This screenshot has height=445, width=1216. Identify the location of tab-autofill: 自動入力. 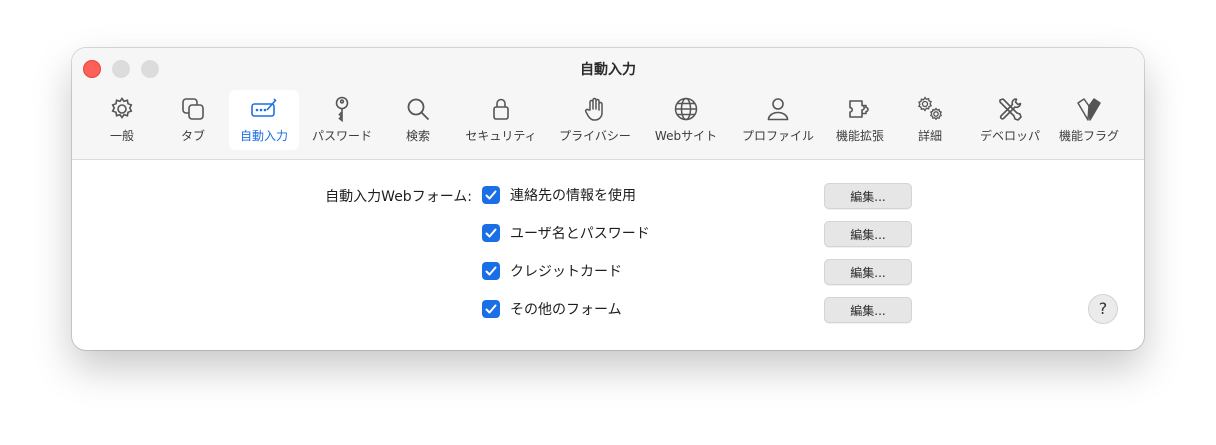
(264, 120).